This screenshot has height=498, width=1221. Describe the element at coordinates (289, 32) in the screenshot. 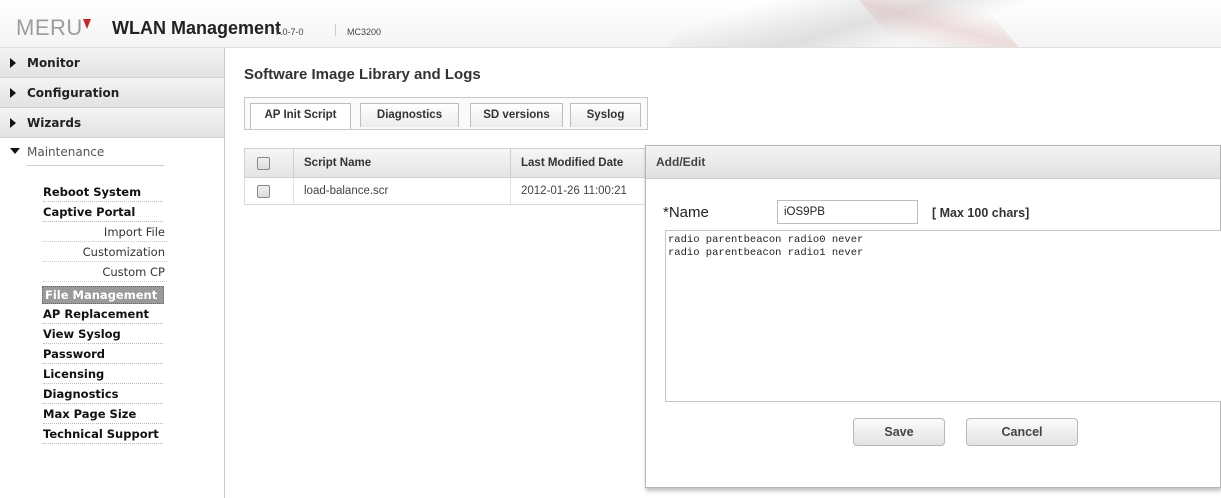

I see `software-version: 7.0-7-0` at that location.